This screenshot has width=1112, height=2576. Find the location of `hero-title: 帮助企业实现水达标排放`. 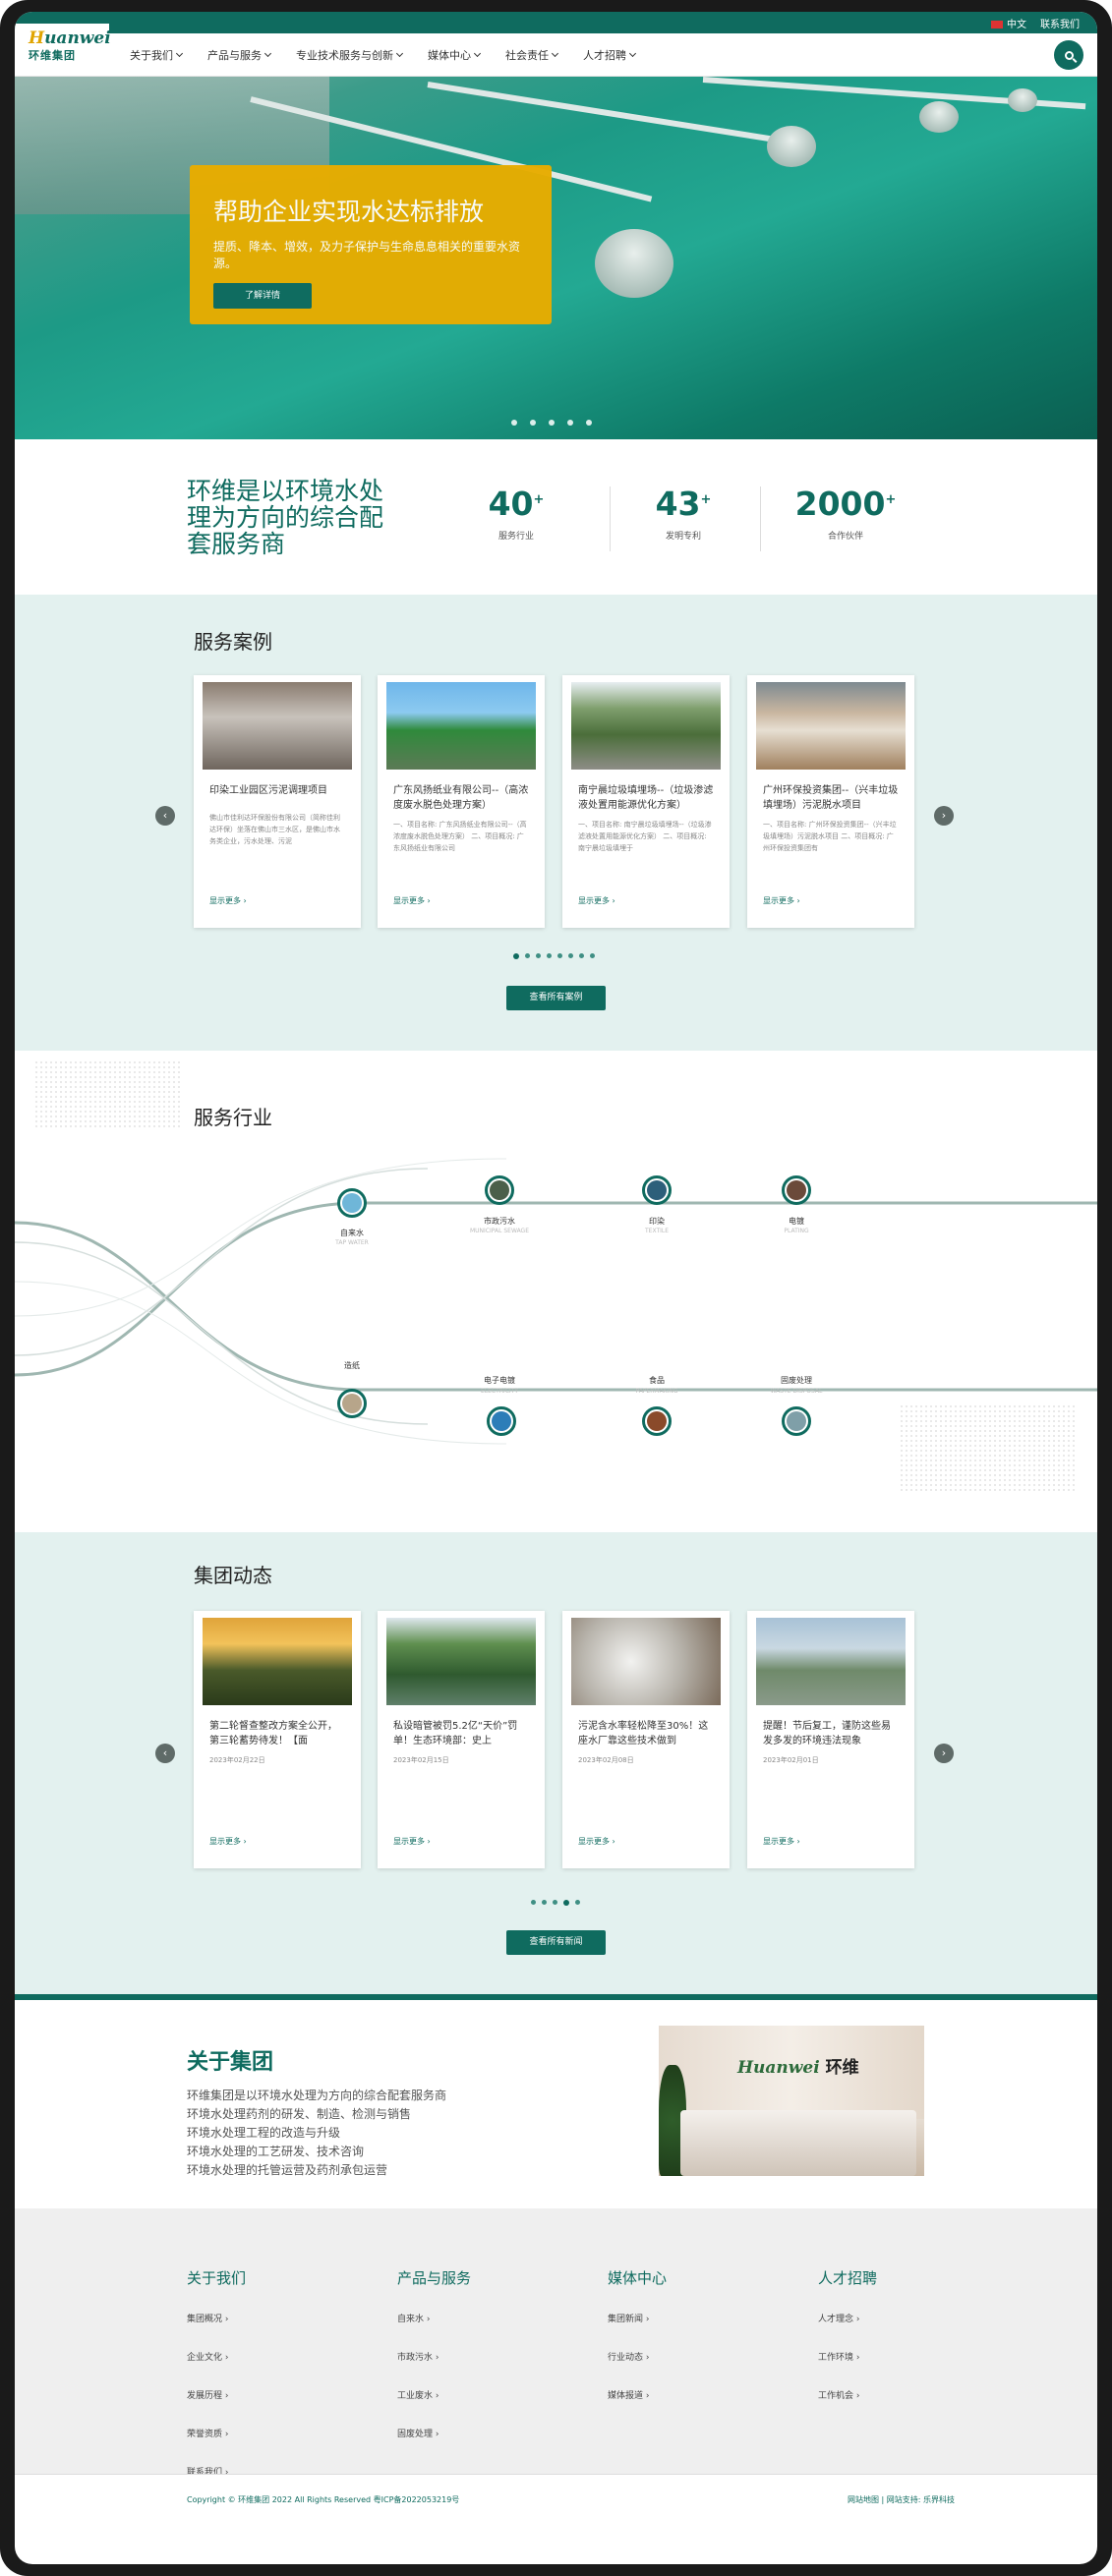

hero-title: 帮助企业实现水达标排放 is located at coordinates (349, 212).